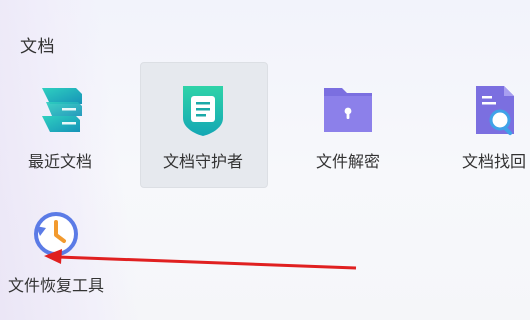 The image size is (530, 320). Describe the element at coordinates (348, 110) in the screenshot. I see `file-decrypt-icon` at that location.